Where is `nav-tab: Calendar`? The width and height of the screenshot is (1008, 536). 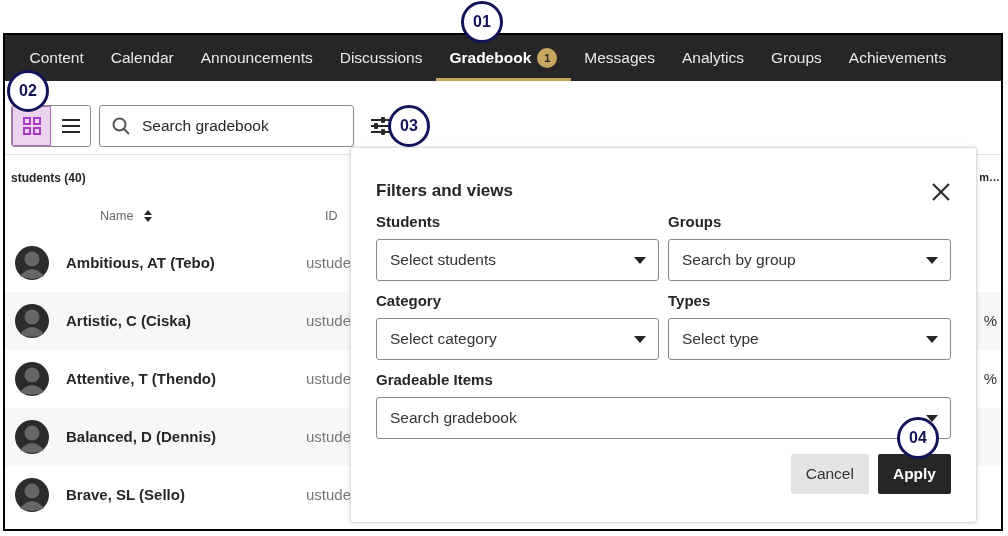
nav-tab: Calendar is located at coordinates (142, 58).